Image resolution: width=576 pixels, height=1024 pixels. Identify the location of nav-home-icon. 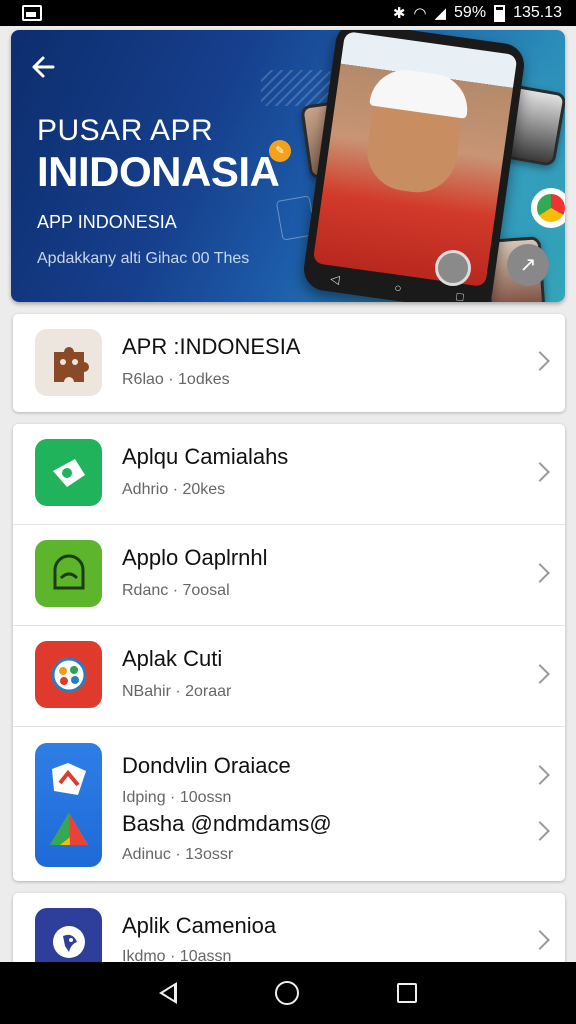
(287, 993).